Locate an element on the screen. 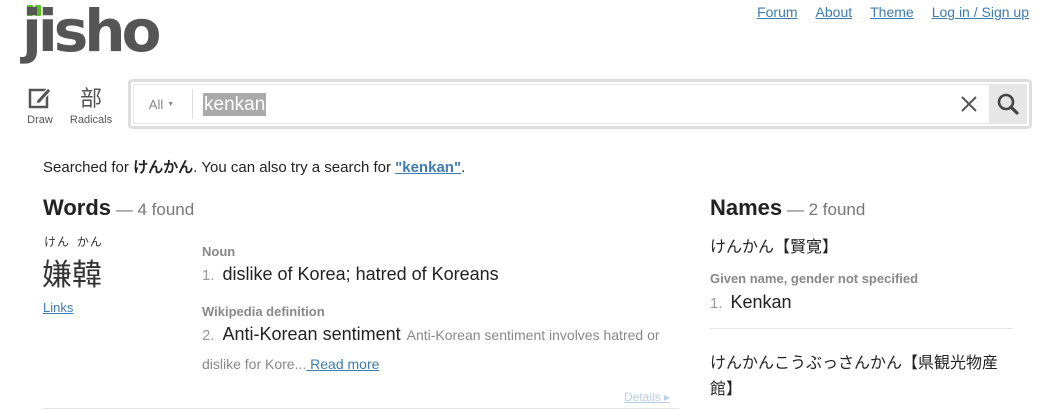 The width and height of the screenshot is (1052, 410). draw-button: Draw is located at coordinates (40, 104).